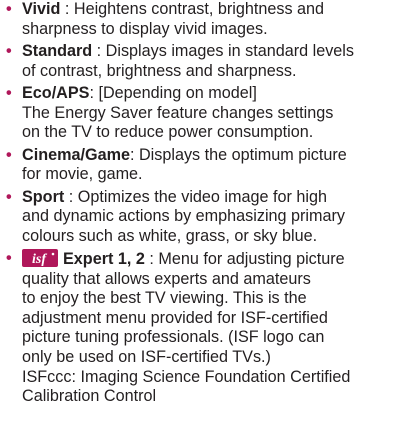 The image size is (412, 447). What do you see at coordinates (89, 396) in the screenshot?
I see `description-line: Calibration Control` at bounding box center [89, 396].